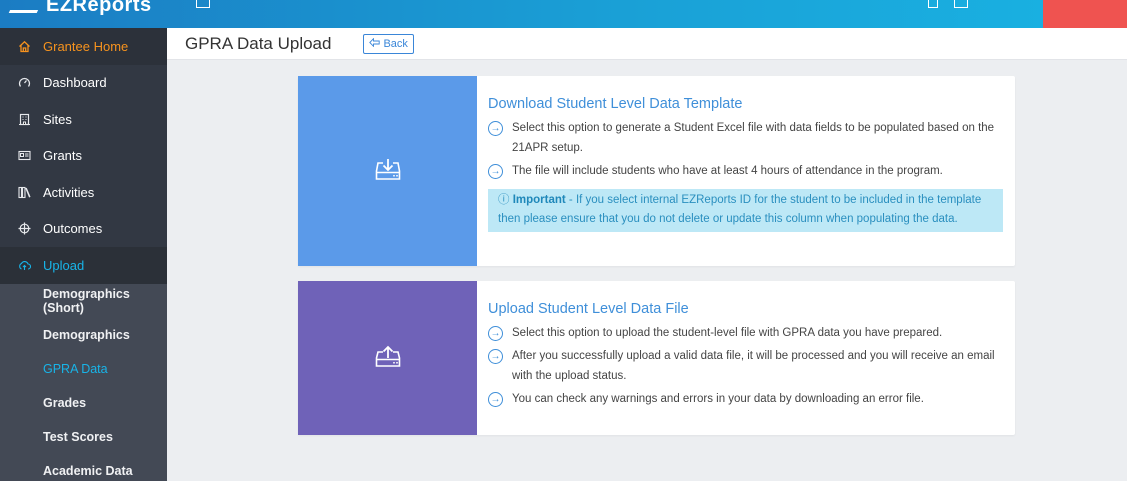 Image resolution: width=1127 pixels, height=481 pixels. I want to click on important-label: Important, so click(539, 200).